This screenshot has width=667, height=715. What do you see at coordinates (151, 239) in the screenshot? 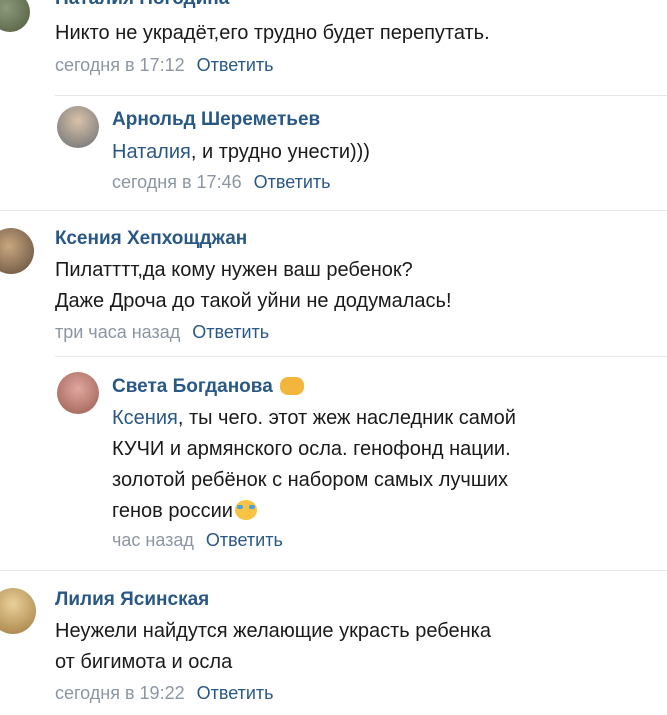
I see `comment-author: Ксения Хепхощджан` at bounding box center [151, 239].